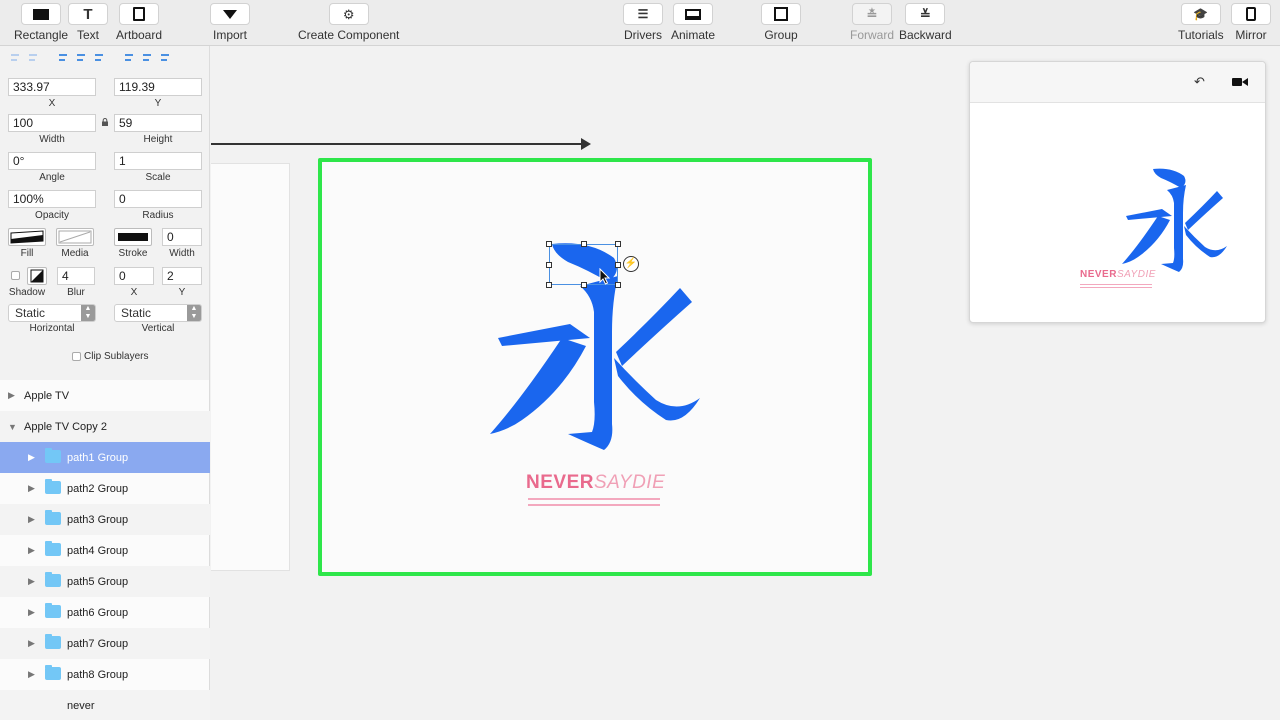  What do you see at coordinates (139, 22) in the screenshot?
I see `artboard-tool: Artboard` at bounding box center [139, 22].